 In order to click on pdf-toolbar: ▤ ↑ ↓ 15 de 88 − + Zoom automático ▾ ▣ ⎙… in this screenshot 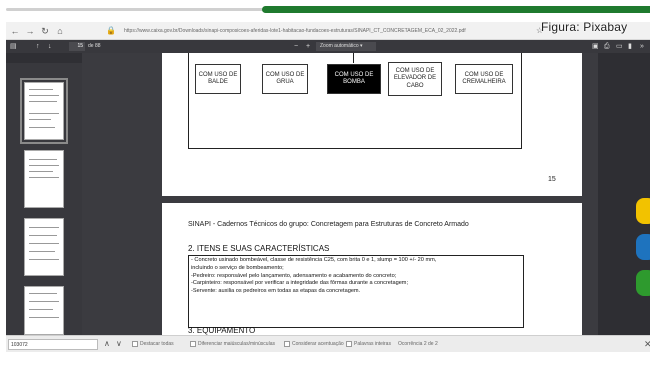, I will do `click(328, 46)`.